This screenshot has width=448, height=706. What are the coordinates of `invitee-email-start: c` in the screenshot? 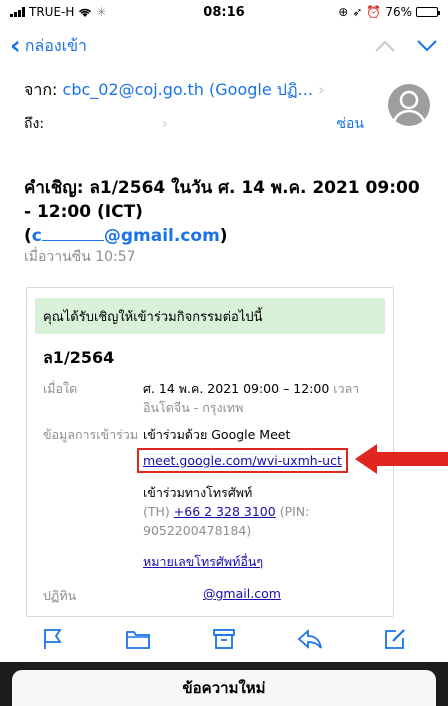 It's located at (37, 236).